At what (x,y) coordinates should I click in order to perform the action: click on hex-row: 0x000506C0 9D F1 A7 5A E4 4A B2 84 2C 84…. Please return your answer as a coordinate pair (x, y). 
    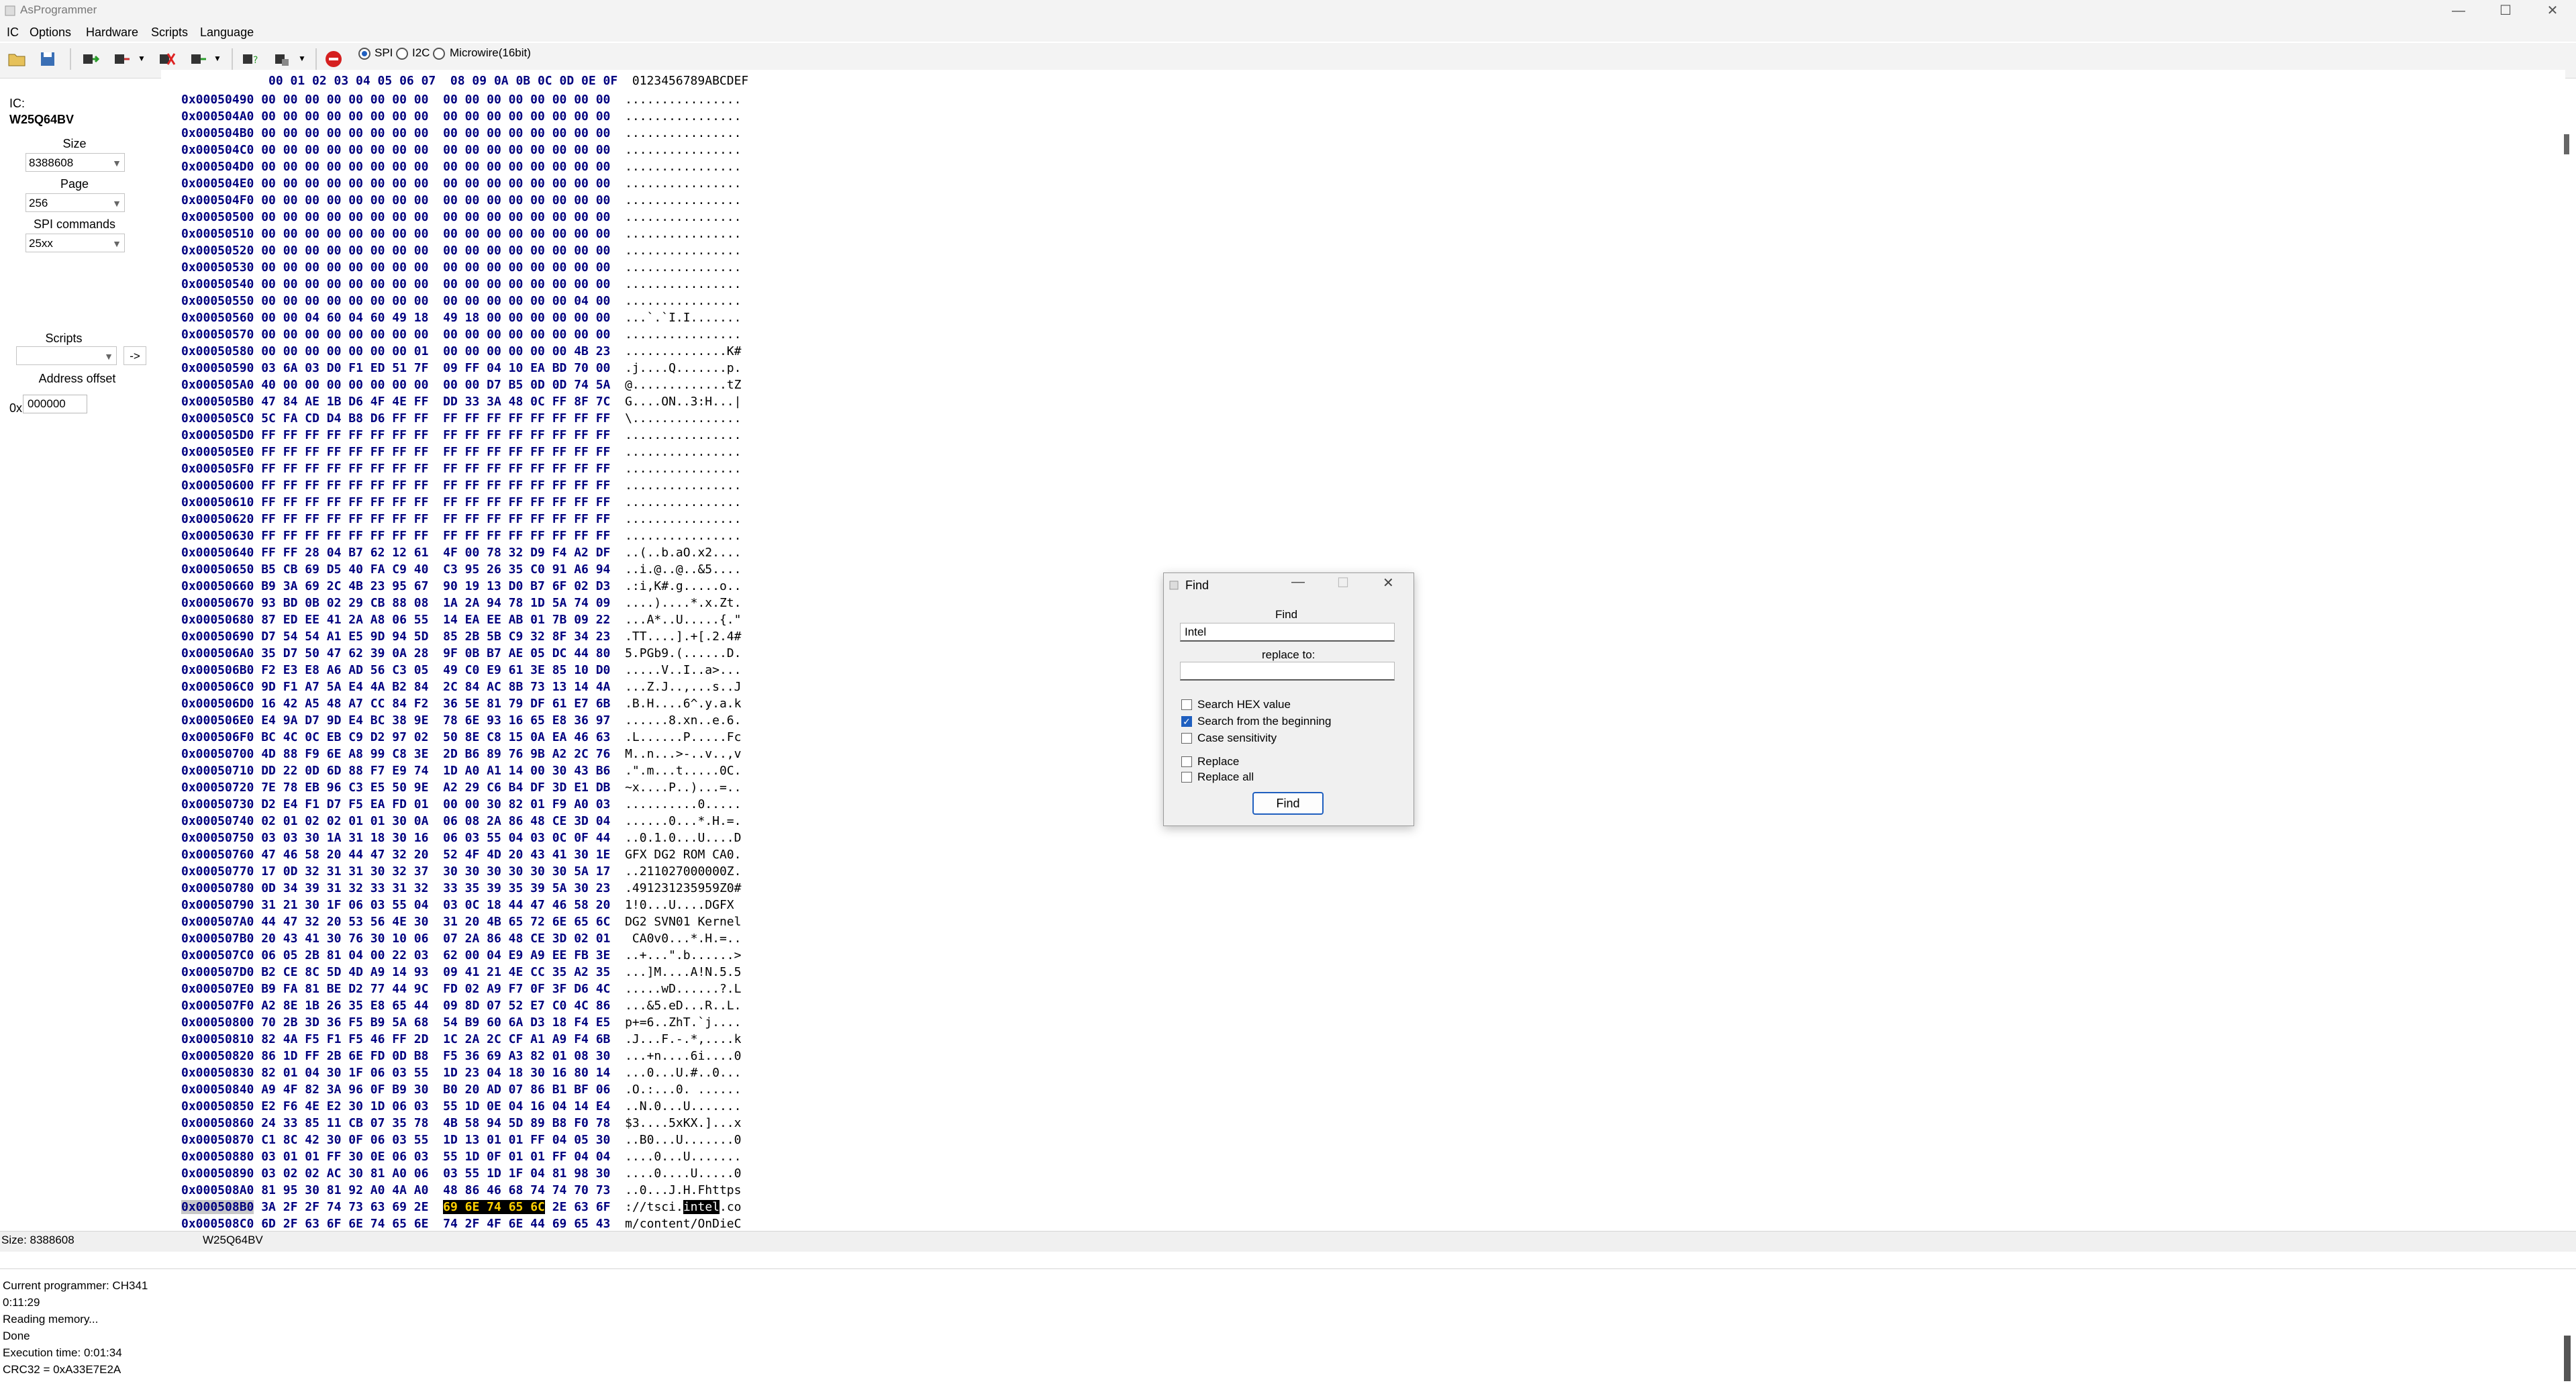
    Looking at the image, I should click on (461, 687).